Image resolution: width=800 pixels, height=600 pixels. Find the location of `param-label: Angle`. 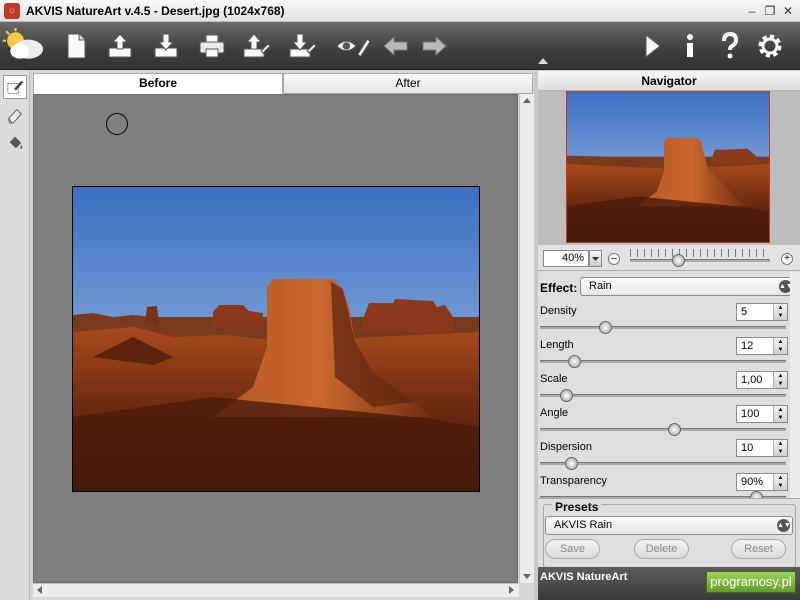

param-label: Angle is located at coordinates (554, 413).